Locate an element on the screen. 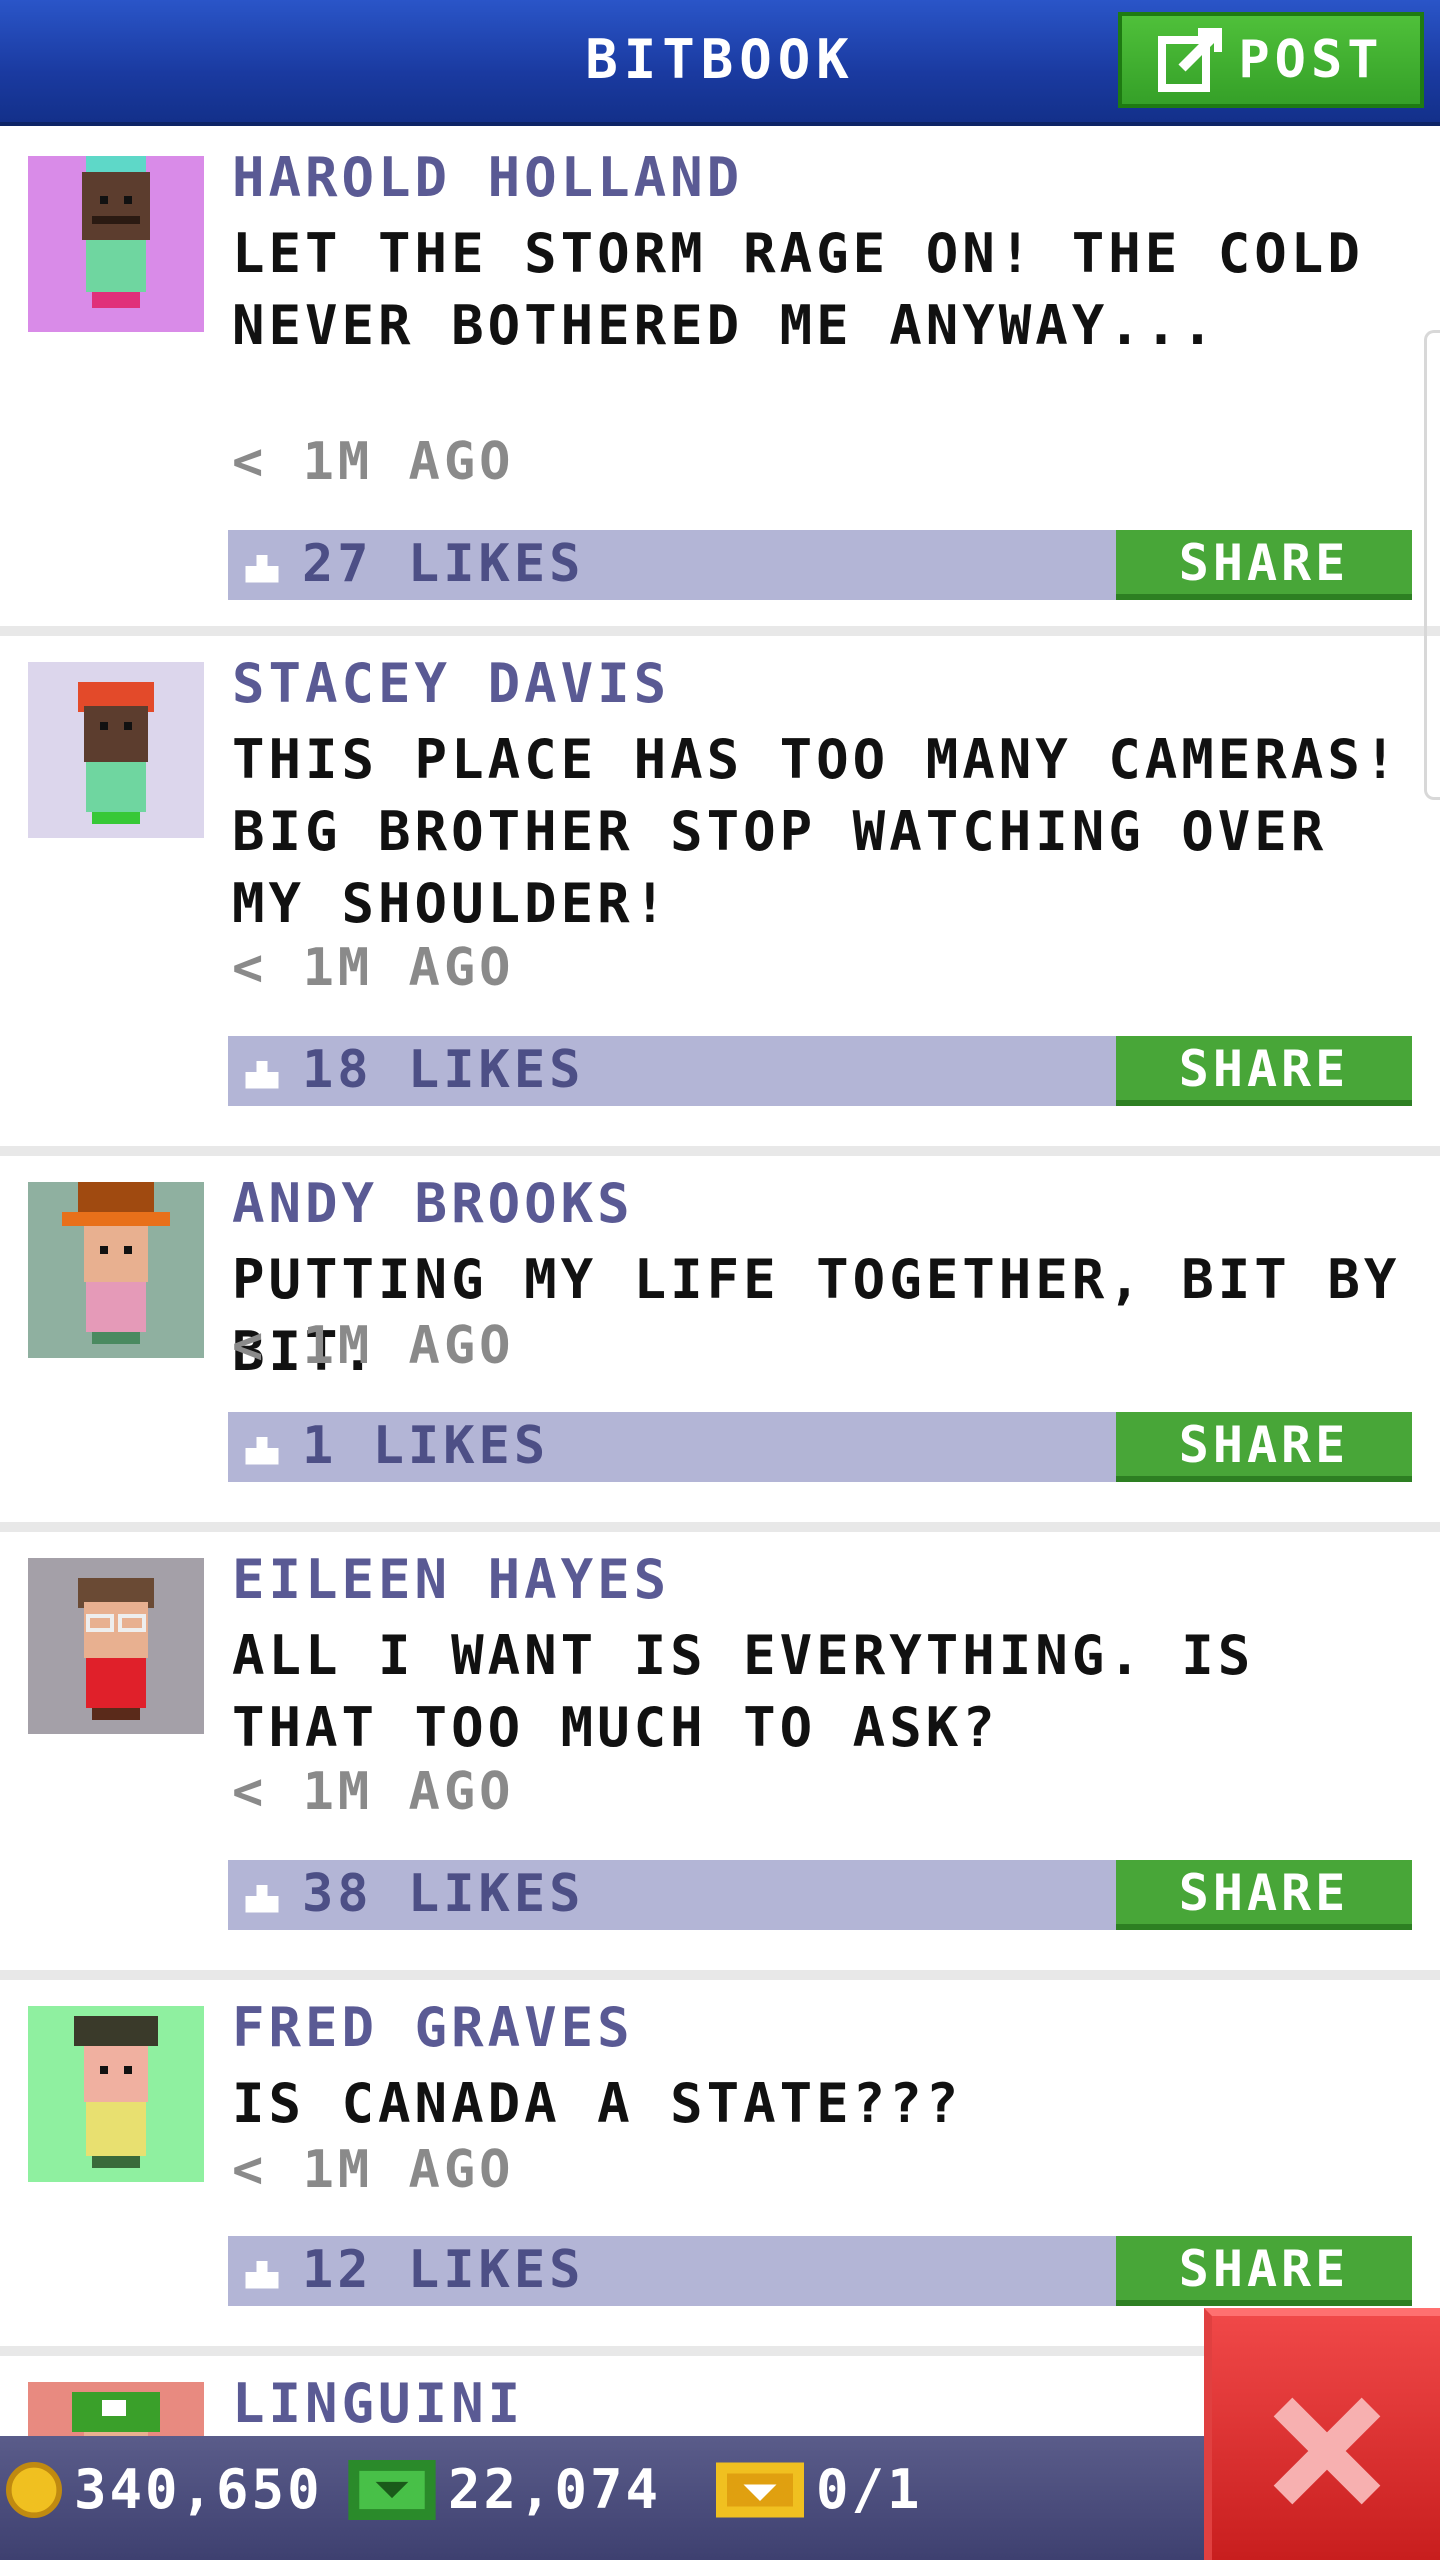 This screenshot has height=2560, width=1440. post-author: ANDY BROOKS is located at coordinates (433, 1203).